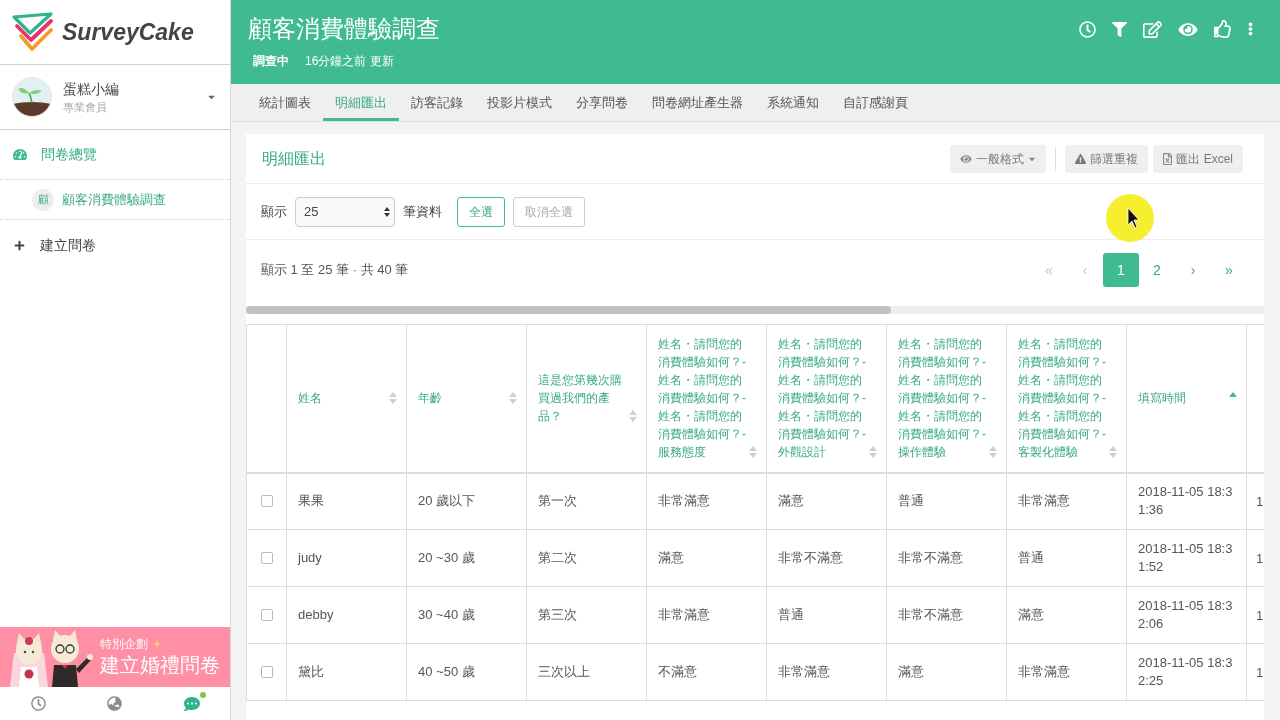  Describe the element at coordinates (1198, 158) in the screenshot. I see `export-excel-button: 匯出 Excel` at that location.